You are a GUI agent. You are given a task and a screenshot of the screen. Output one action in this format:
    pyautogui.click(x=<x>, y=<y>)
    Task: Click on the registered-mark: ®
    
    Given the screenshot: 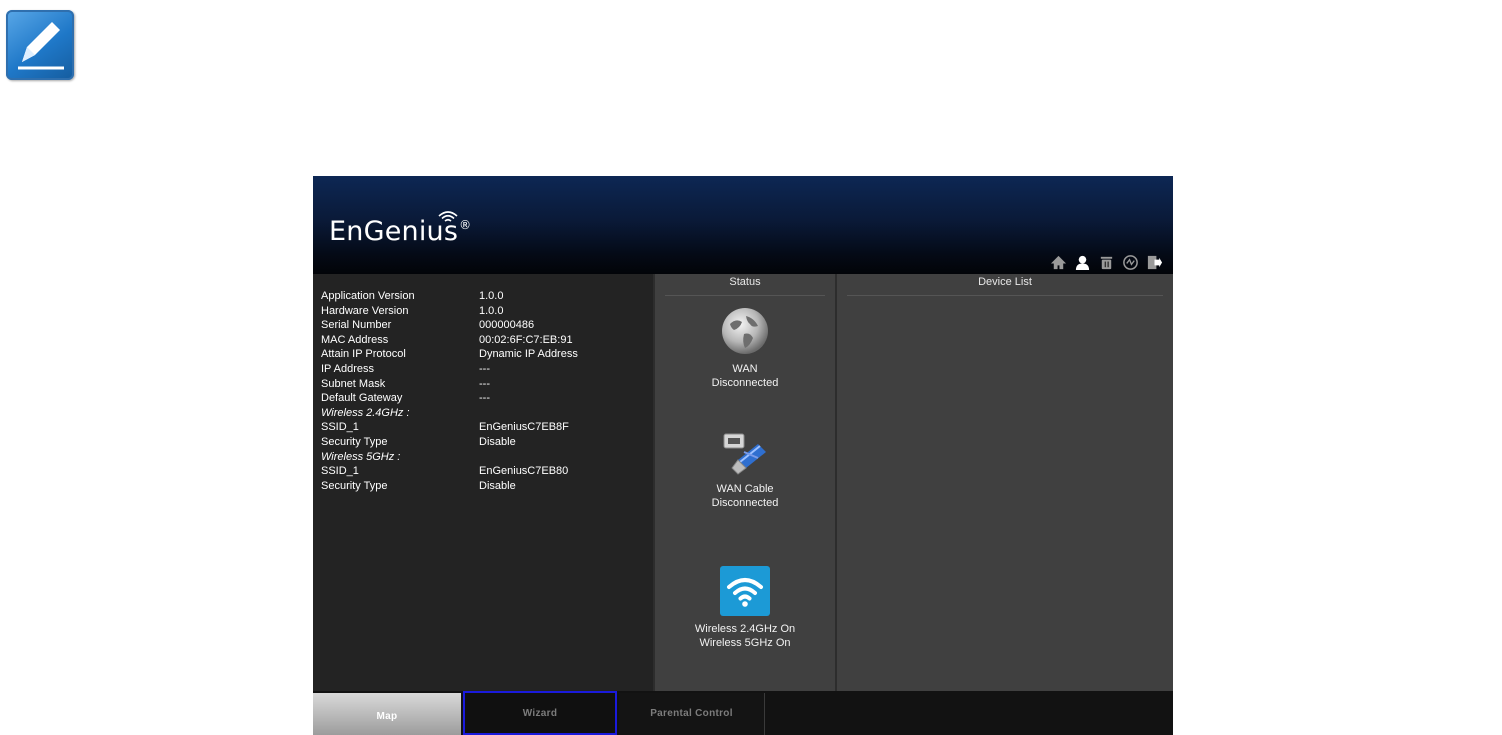 What is the action you would take?
    pyautogui.click(x=465, y=225)
    